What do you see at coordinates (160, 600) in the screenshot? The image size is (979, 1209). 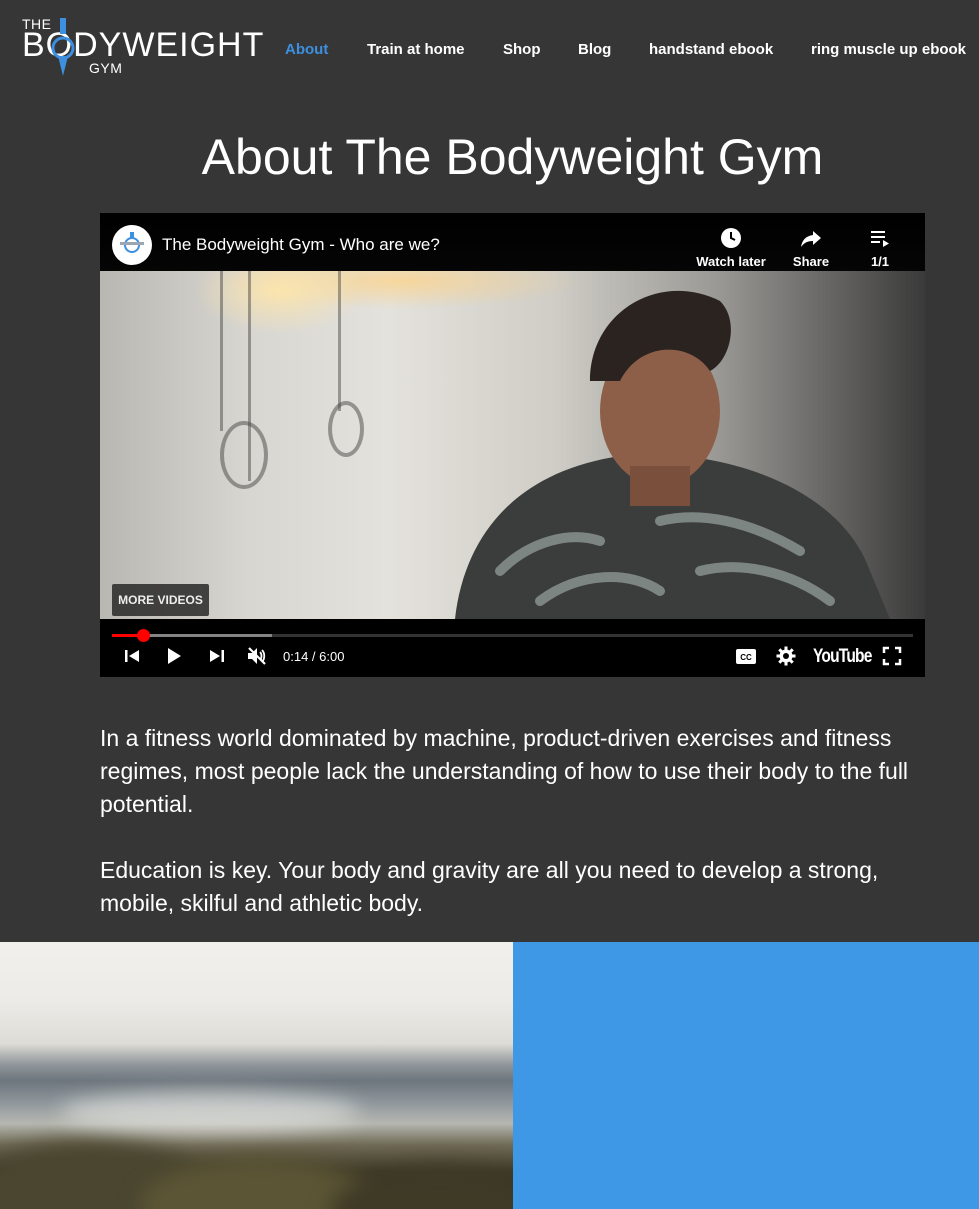 I see `more-videos-button: MORE VIDEOS` at bounding box center [160, 600].